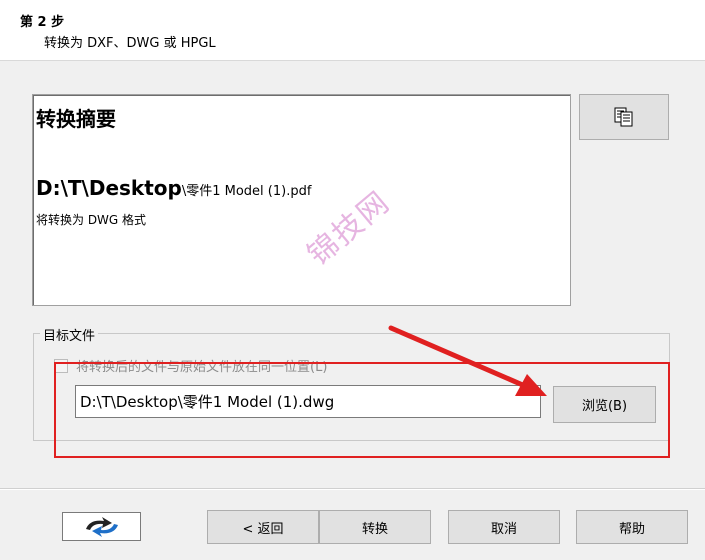 The image size is (705, 560). What do you see at coordinates (91, 220) in the screenshot?
I see `summary-note: 将转换为 DWG 格式` at bounding box center [91, 220].